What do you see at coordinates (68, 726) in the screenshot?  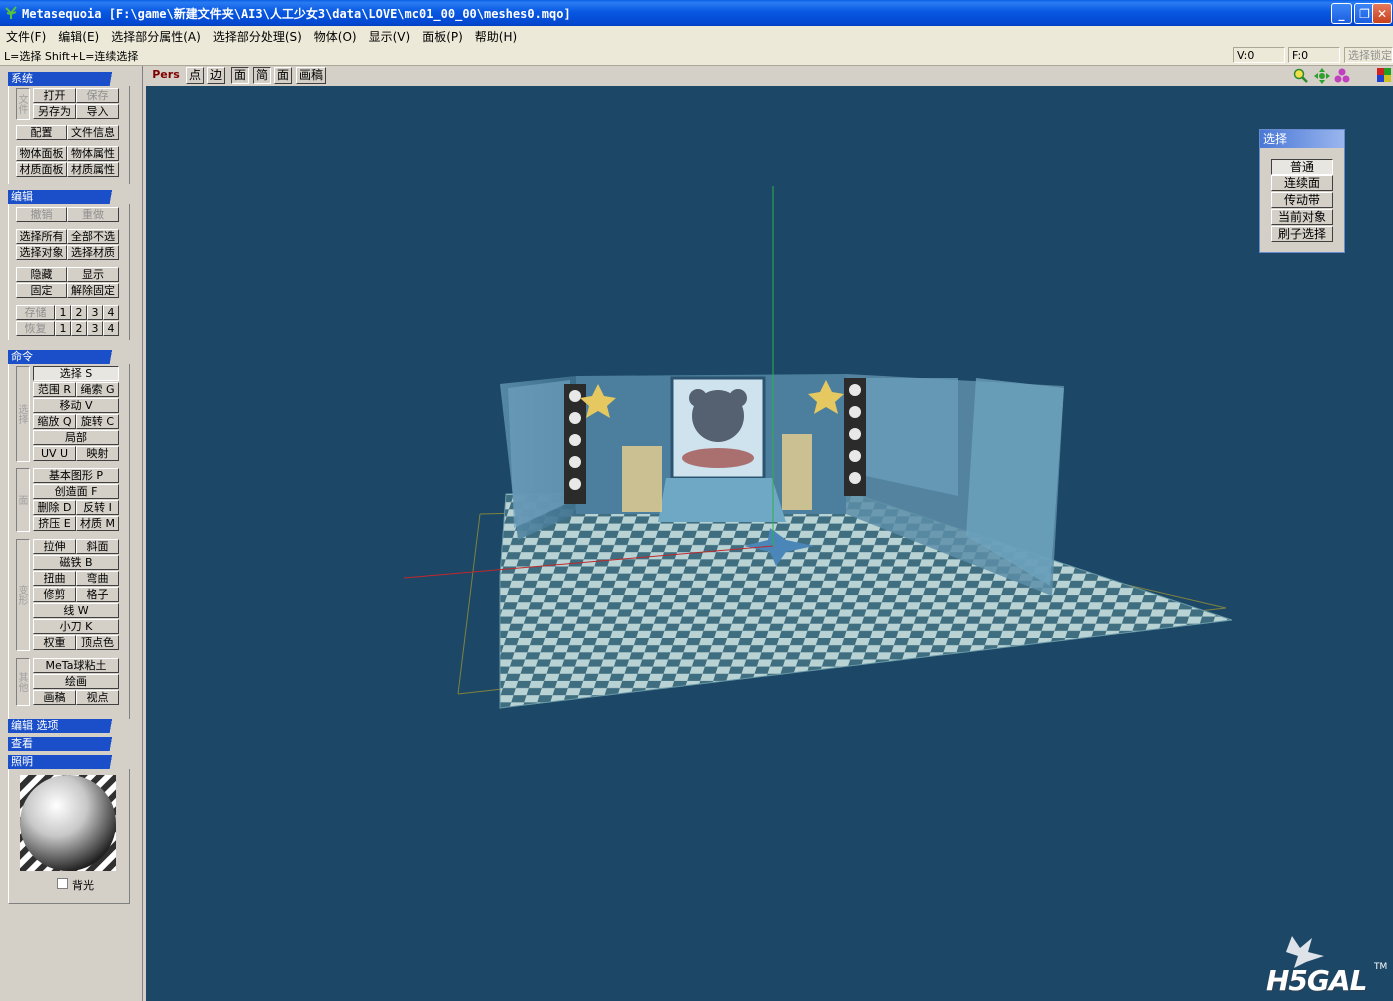 I see `section-edit-option: 编辑 选项` at bounding box center [68, 726].